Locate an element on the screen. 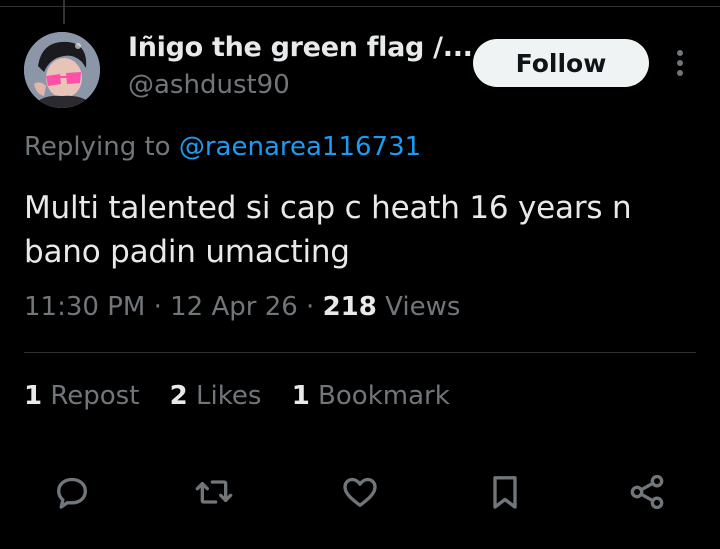 The height and width of the screenshot is (549, 720). likes-stat: 2 Likes is located at coordinates (216, 396).